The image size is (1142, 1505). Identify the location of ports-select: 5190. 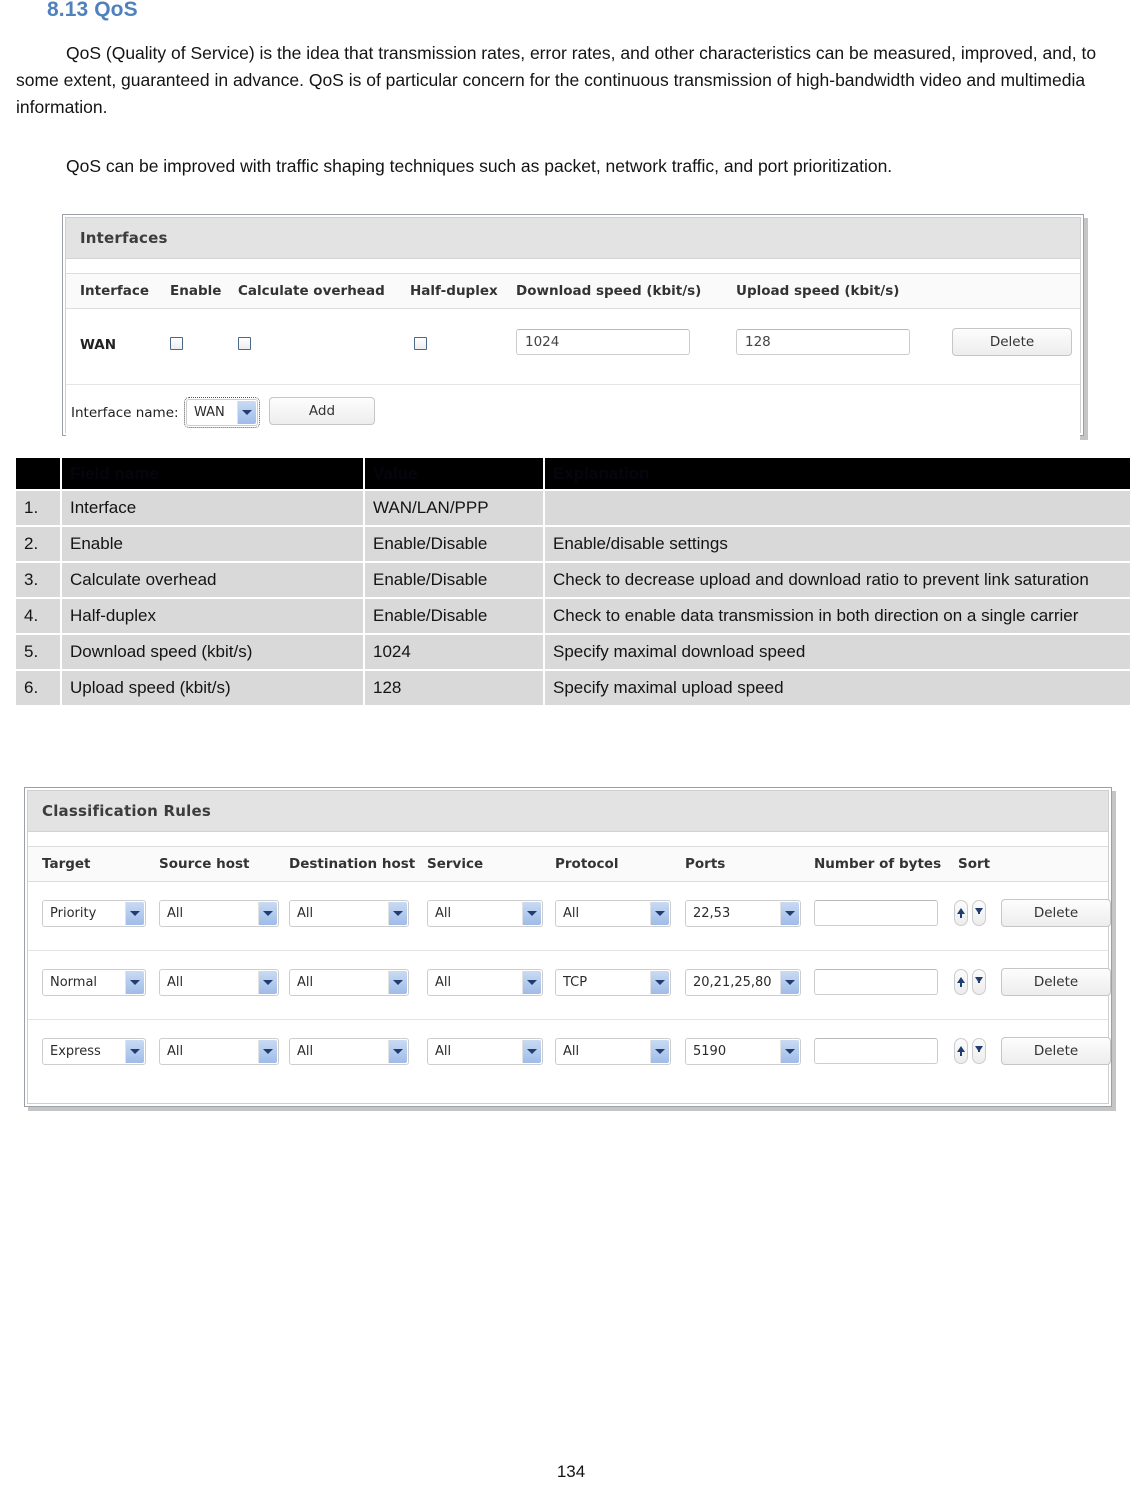
(743, 1051).